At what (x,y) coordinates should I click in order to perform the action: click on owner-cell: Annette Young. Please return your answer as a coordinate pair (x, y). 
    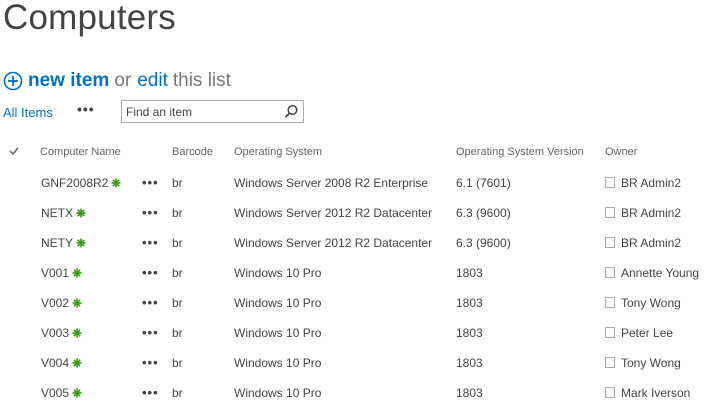
    Looking at the image, I should click on (652, 273).